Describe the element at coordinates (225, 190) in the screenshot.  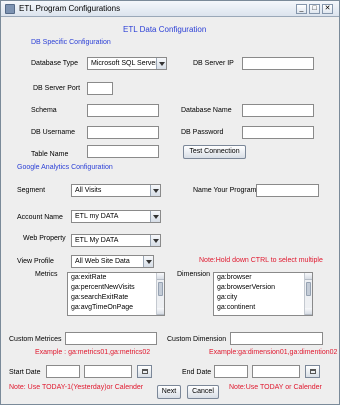
I see `program-name-label: Name Your Program` at that location.